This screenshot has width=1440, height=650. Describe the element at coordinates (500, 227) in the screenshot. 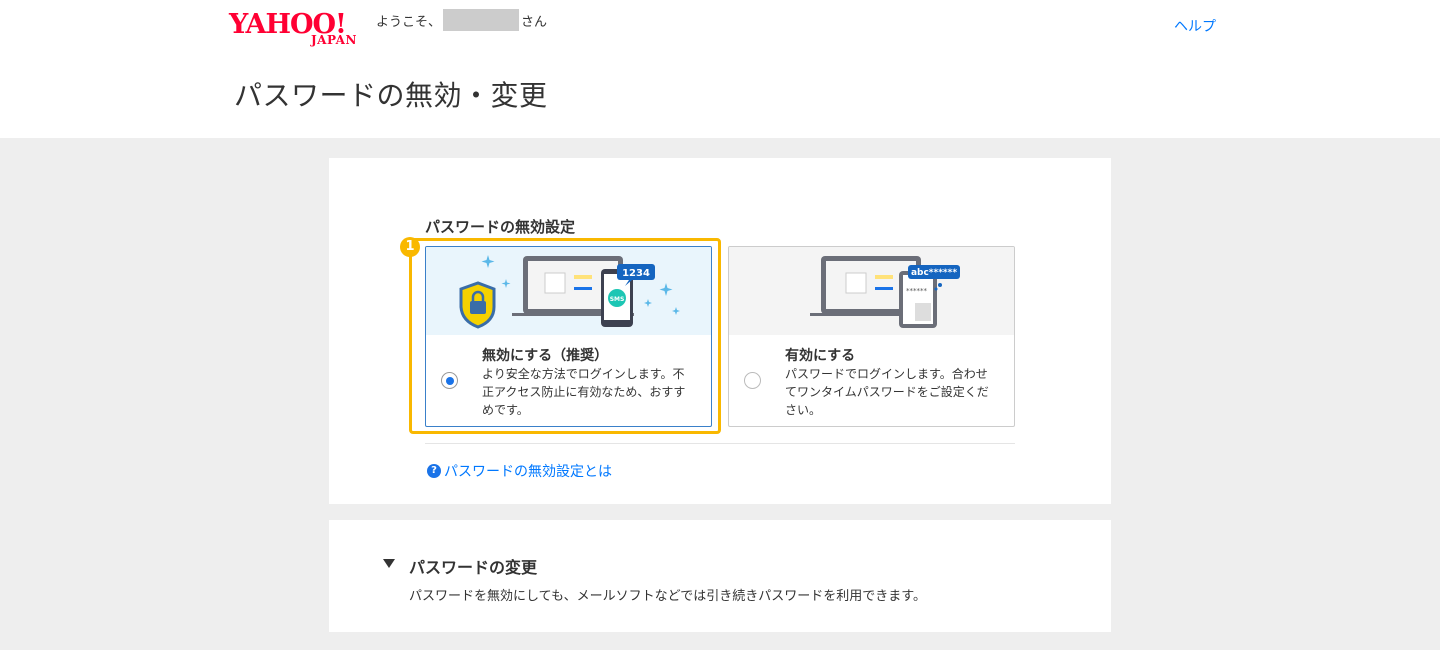

I see `section-label: パスワードの無効設定` at that location.